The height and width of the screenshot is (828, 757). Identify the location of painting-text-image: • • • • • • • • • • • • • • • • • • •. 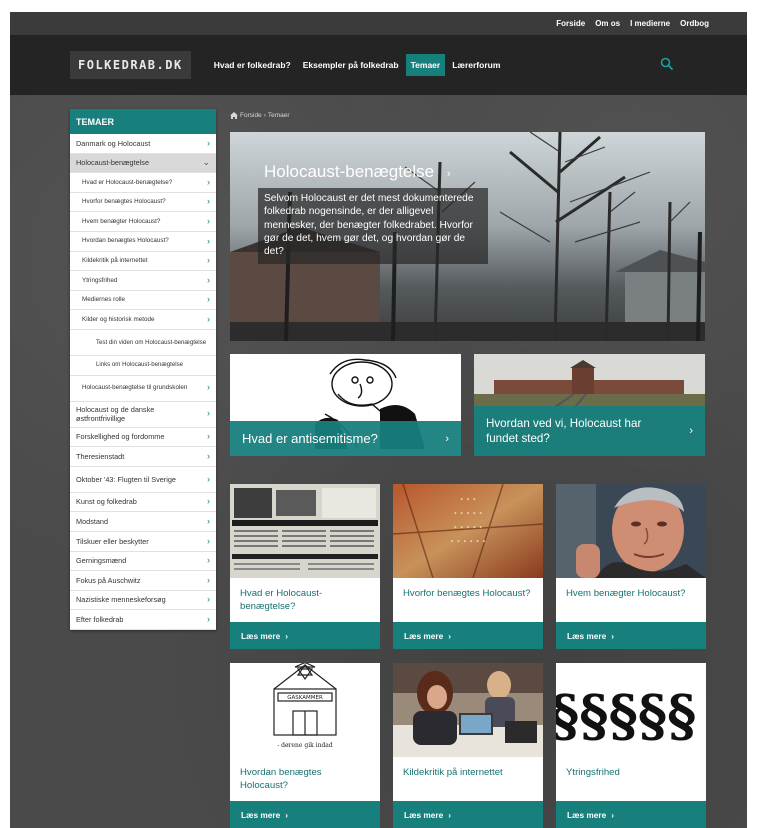
(468, 531).